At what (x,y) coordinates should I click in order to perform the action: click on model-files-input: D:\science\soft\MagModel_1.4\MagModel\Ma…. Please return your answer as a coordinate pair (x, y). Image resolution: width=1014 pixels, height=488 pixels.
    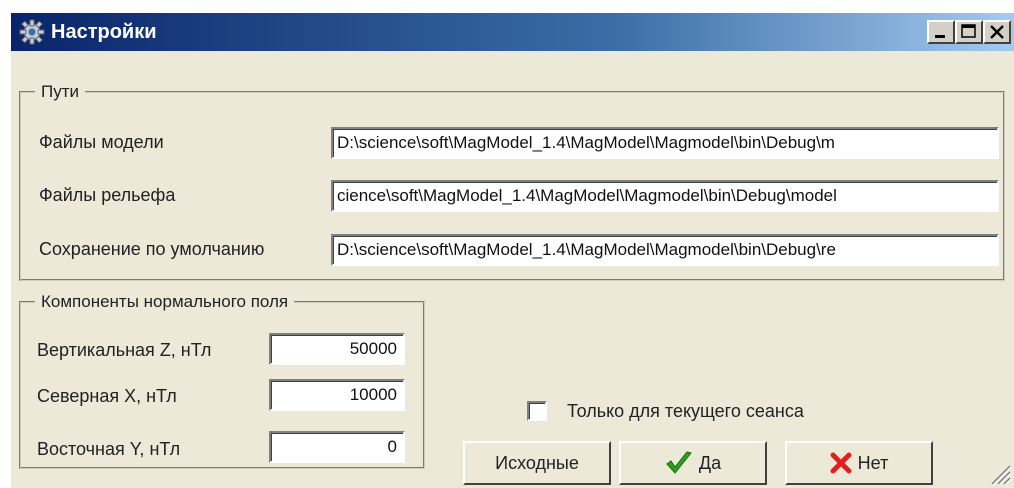
    Looking at the image, I should click on (665, 143).